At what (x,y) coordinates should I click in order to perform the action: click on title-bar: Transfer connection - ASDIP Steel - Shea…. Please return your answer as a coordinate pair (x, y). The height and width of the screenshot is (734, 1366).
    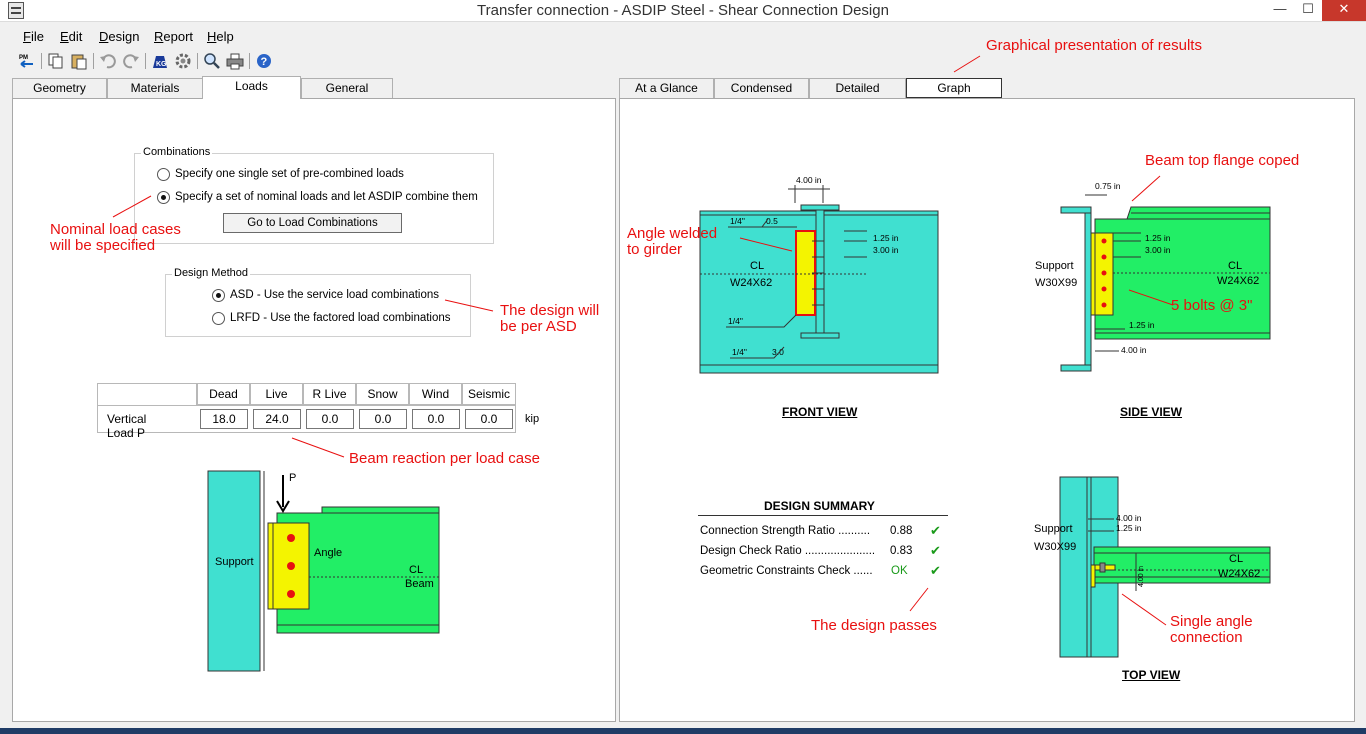
    Looking at the image, I should click on (683, 11).